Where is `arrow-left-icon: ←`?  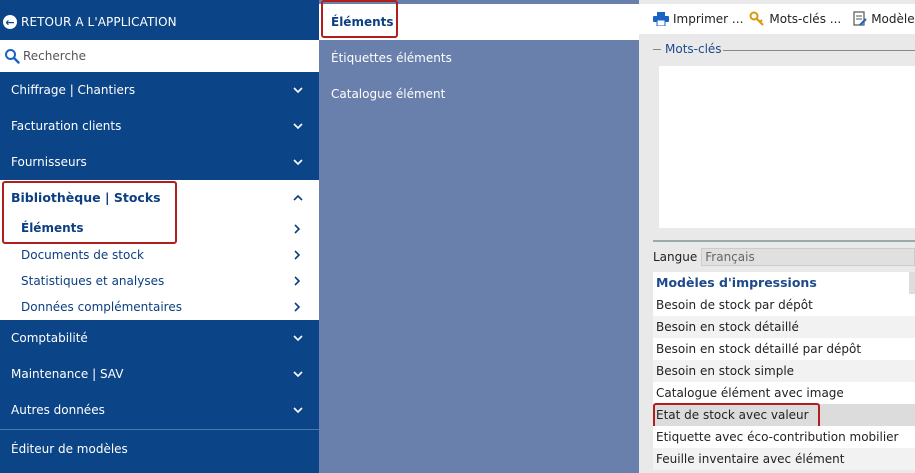
arrow-left-icon: ← is located at coordinates (10, 22).